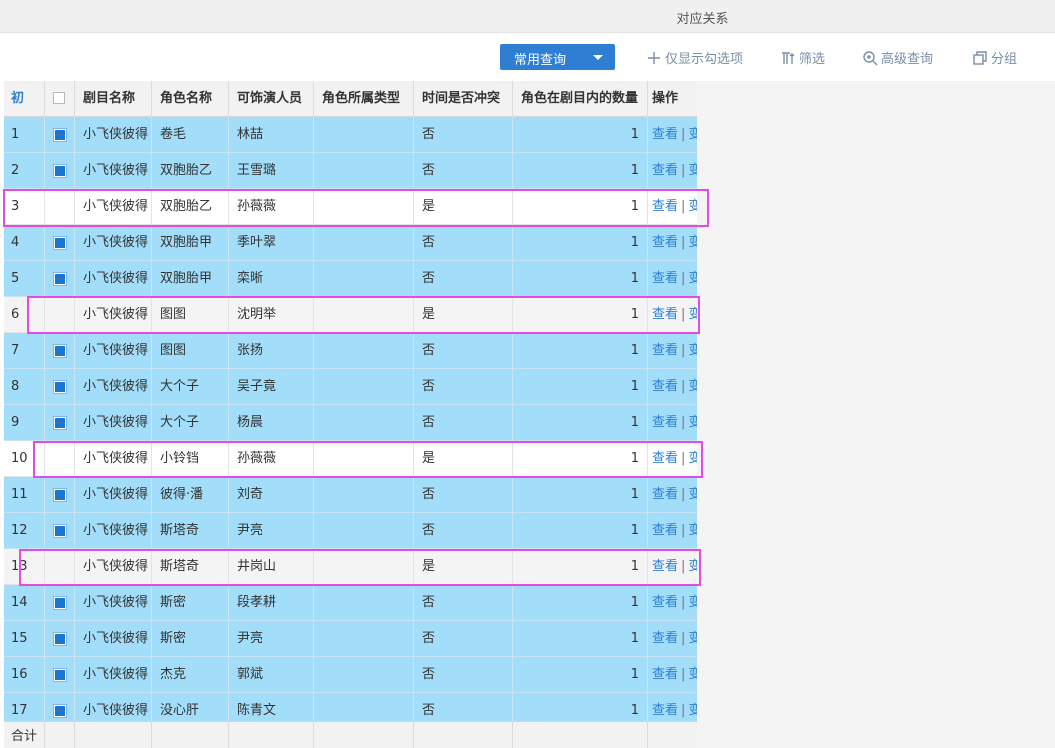  What do you see at coordinates (190, 134) in the screenshot?
I see `cell-role-name: 卷毛` at bounding box center [190, 134].